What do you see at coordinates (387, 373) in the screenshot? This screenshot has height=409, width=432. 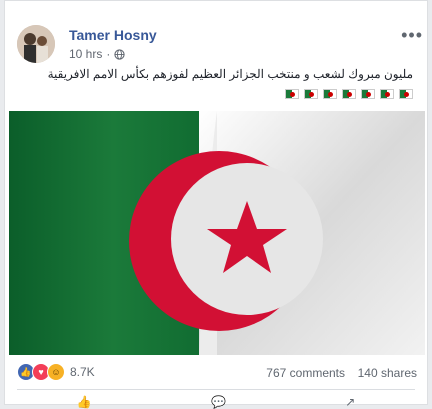 I see `shares-count: 140 shares` at bounding box center [387, 373].